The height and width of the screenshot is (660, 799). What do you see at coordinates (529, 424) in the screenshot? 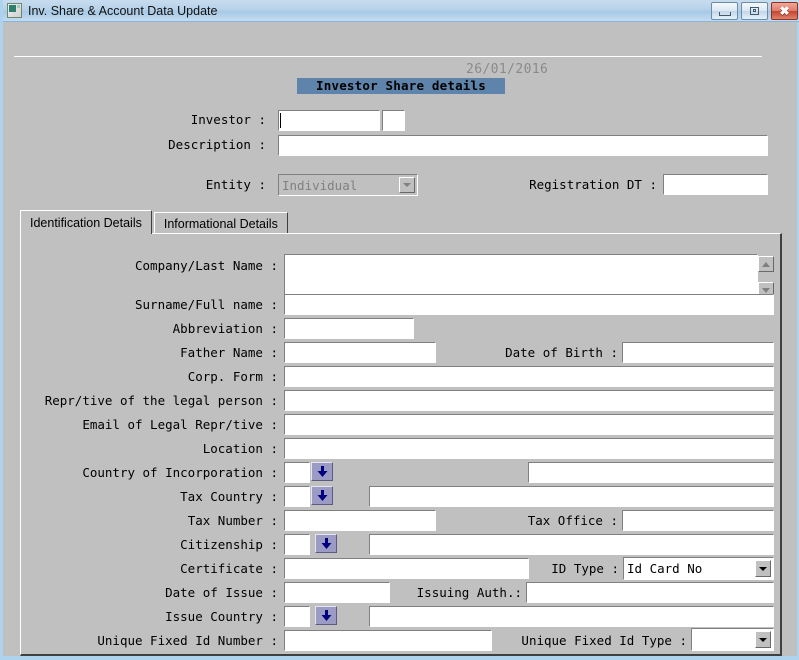
I see `email-legal-repr-input` at bounding box center [529, 424].